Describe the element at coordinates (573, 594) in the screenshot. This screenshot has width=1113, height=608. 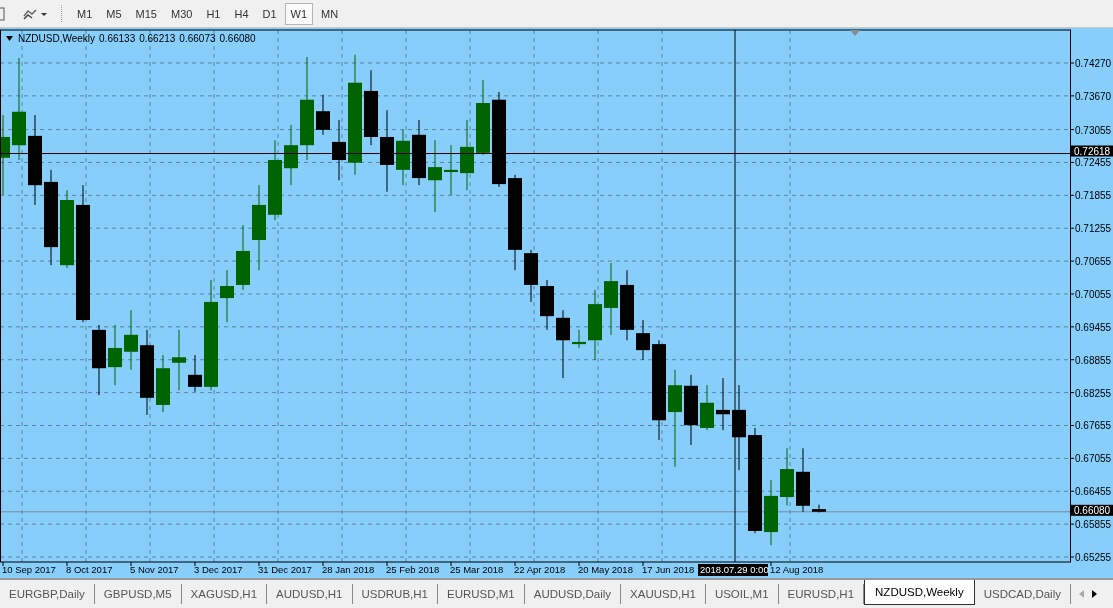
I see `chart-tab: AUDUSD,Daily` at that location.